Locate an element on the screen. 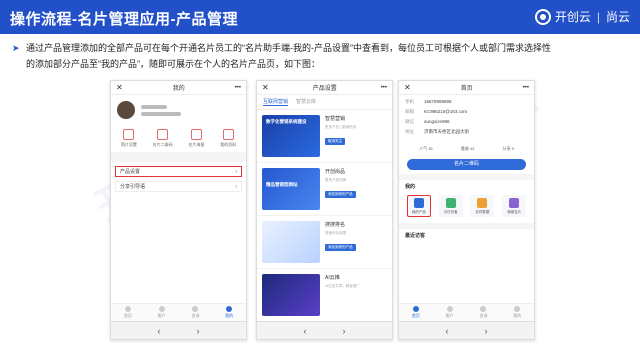 The height and width of the screenshot is (360, 640). brand-logo: 开创云 | 尚云 is located at coordinates (582, 16).